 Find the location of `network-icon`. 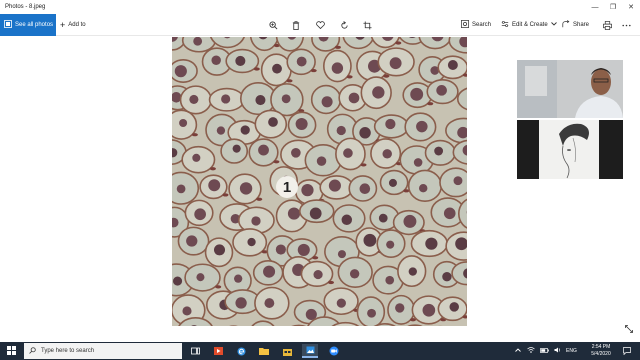

network-icon is located at coordinates (531, 351).